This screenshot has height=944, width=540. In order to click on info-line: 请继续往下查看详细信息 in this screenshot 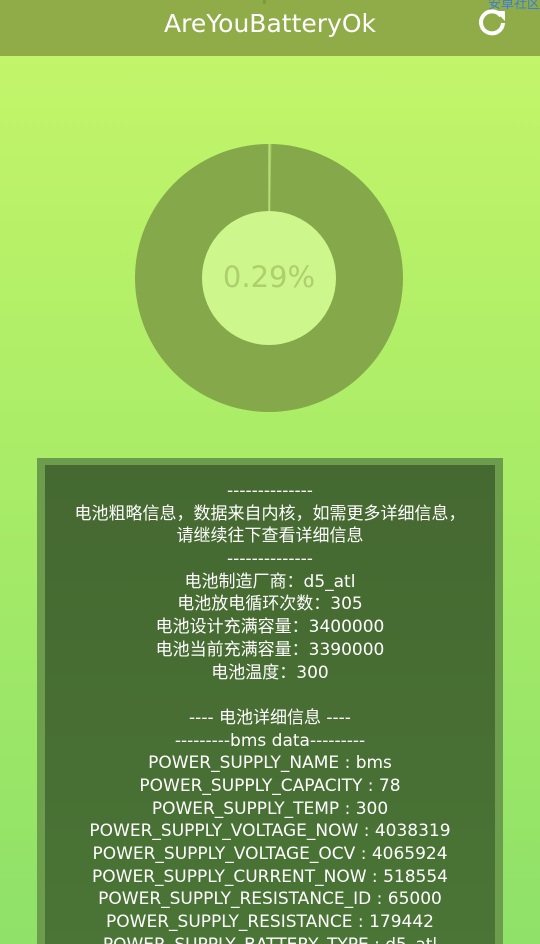, I will do `click(270, 536)`.